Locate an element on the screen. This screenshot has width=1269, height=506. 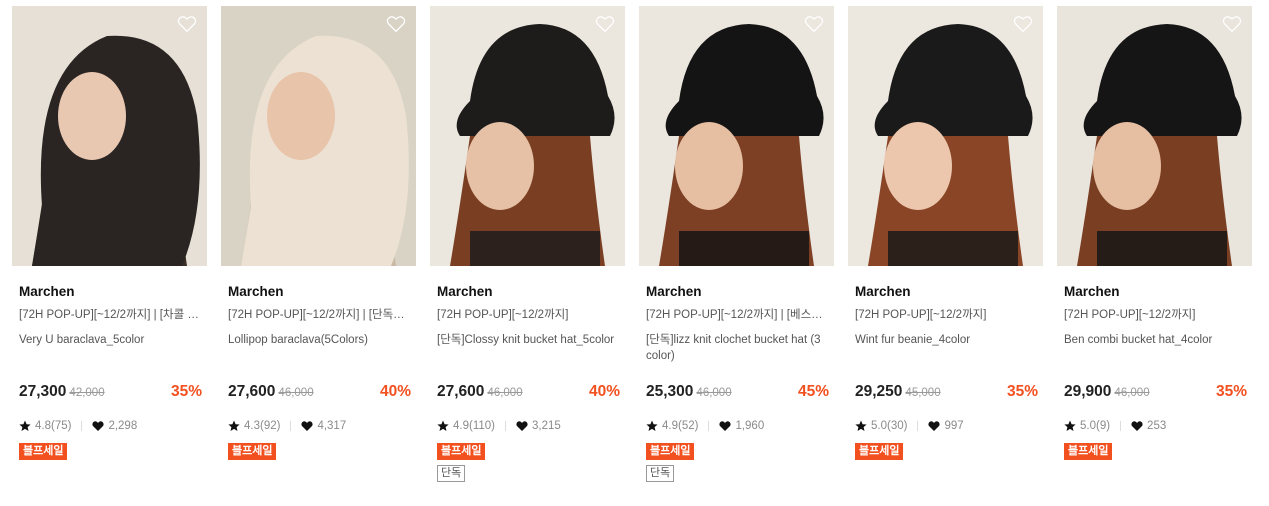
original-price: 45,000 is located at coordinates (923, 393).